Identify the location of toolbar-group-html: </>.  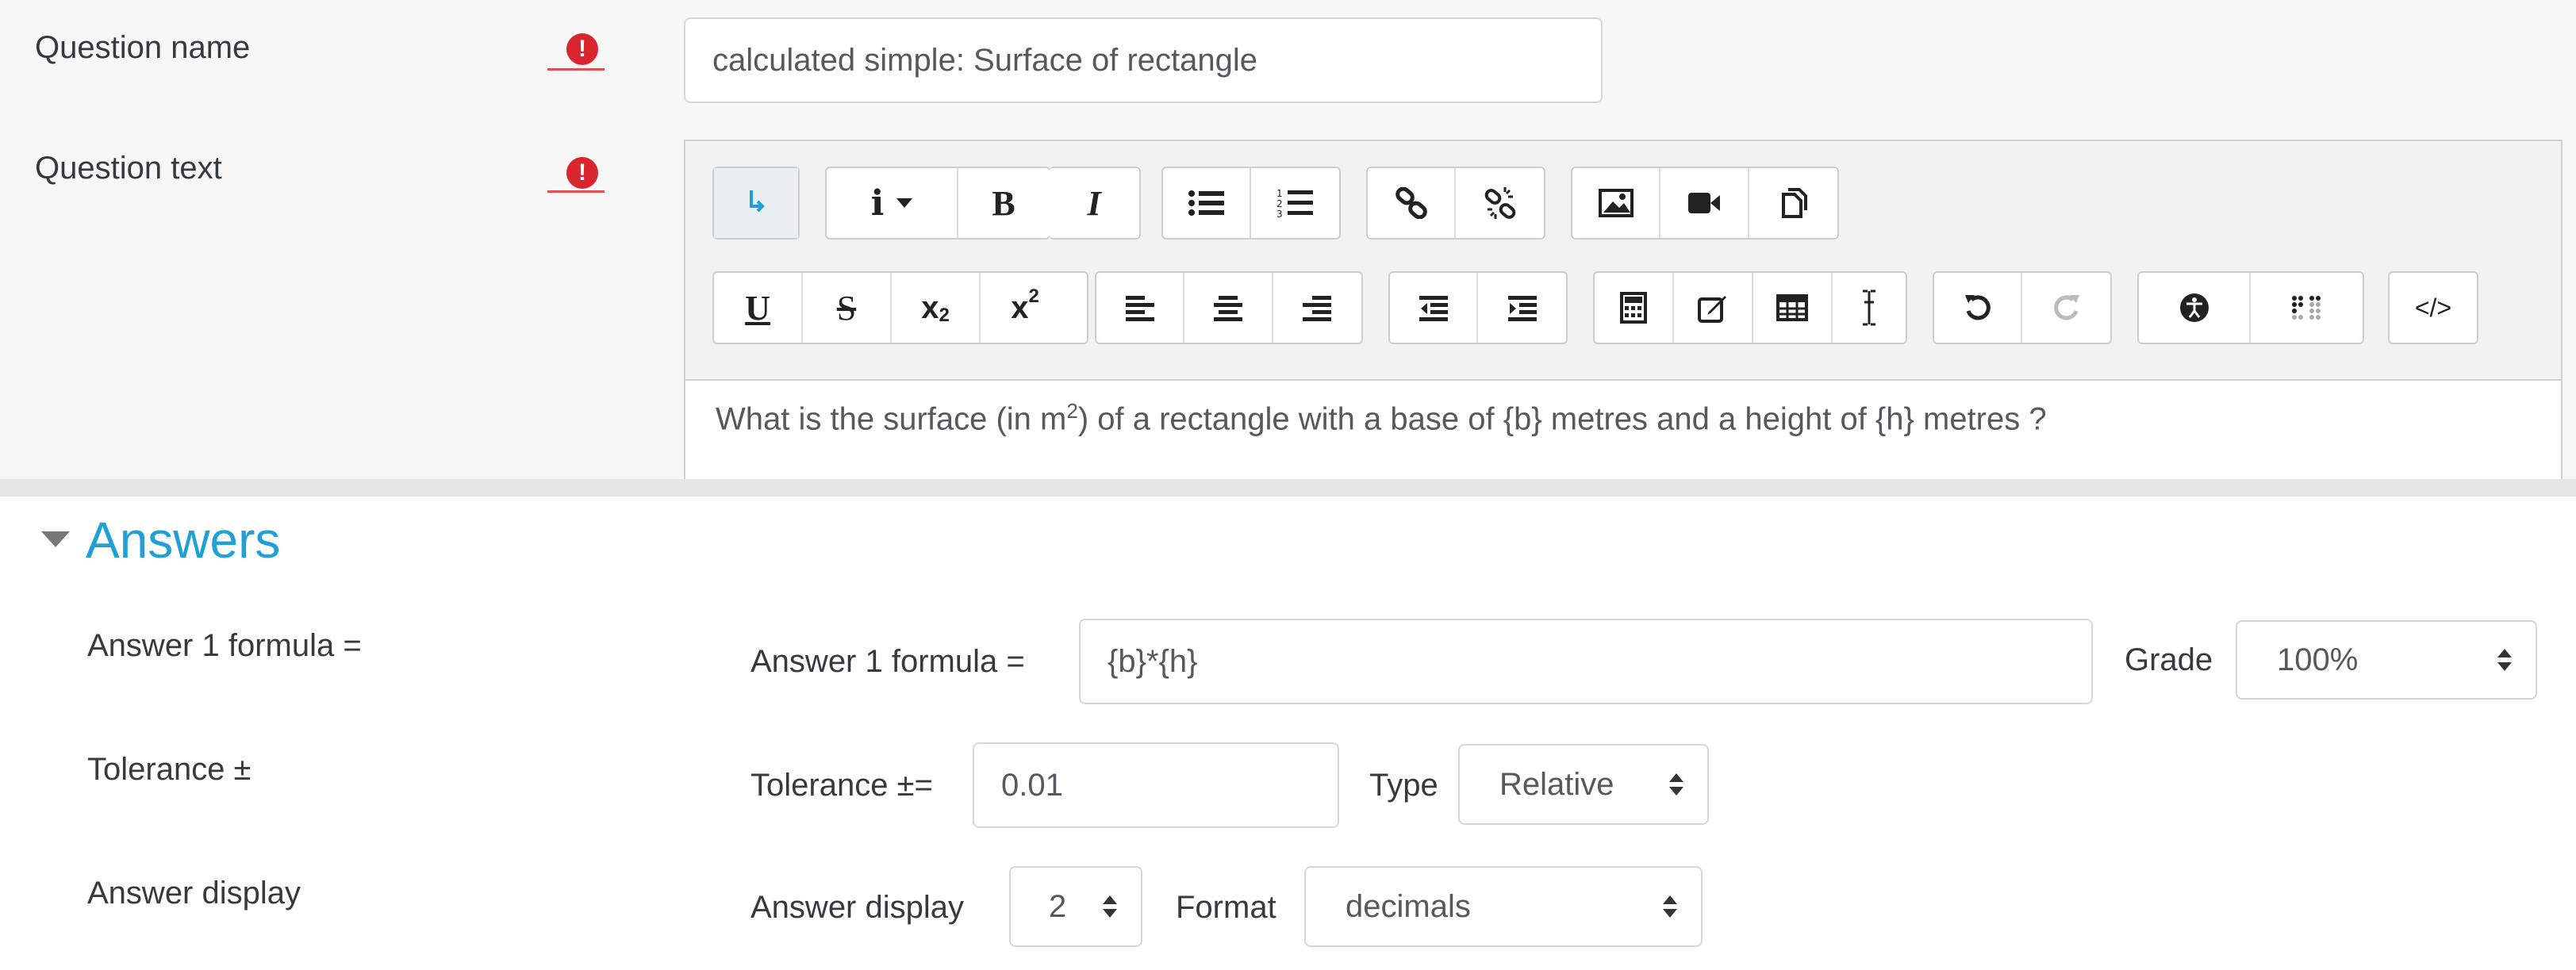
(2433, 307).